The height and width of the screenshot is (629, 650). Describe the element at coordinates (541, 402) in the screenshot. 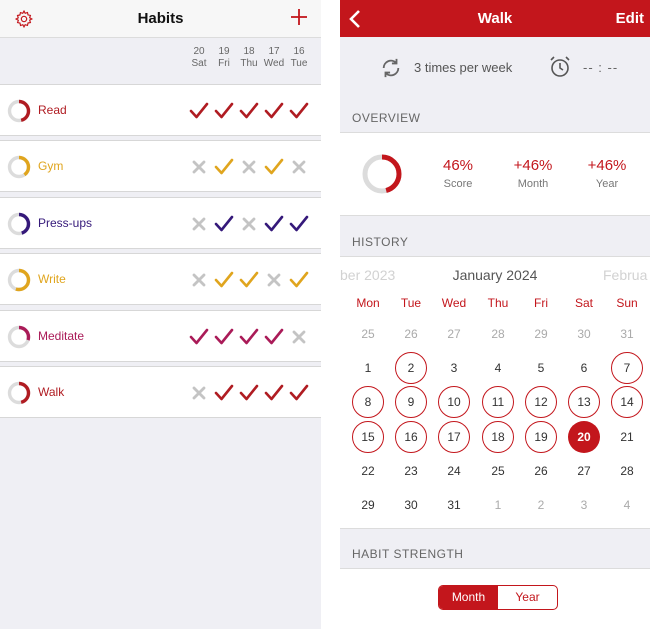

I see `calendar-day: 12` at that location.